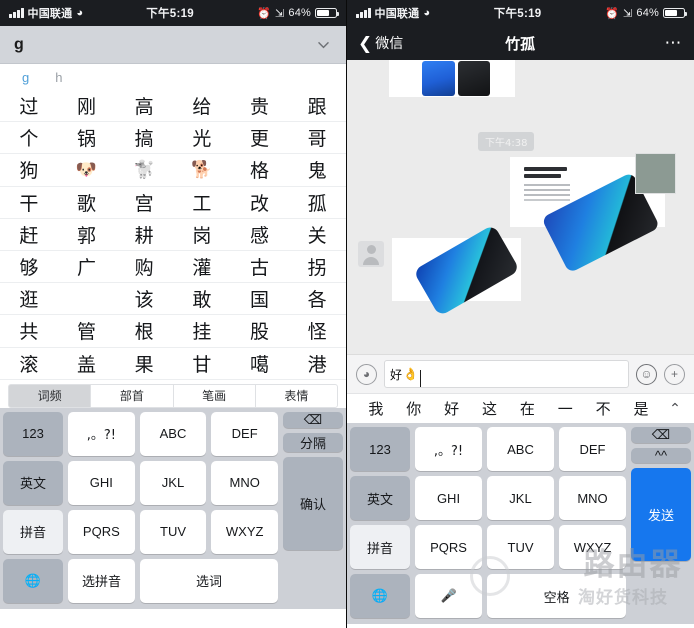 The width and height of the screenshot is (694, 628). Describe the element at coordinates (556, 596) in the screenshot. I see `key-space: 空格` at that location.